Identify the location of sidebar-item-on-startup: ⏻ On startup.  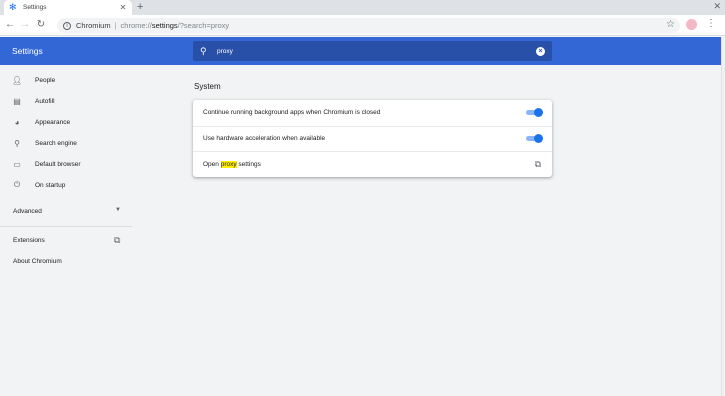
(66, 185).